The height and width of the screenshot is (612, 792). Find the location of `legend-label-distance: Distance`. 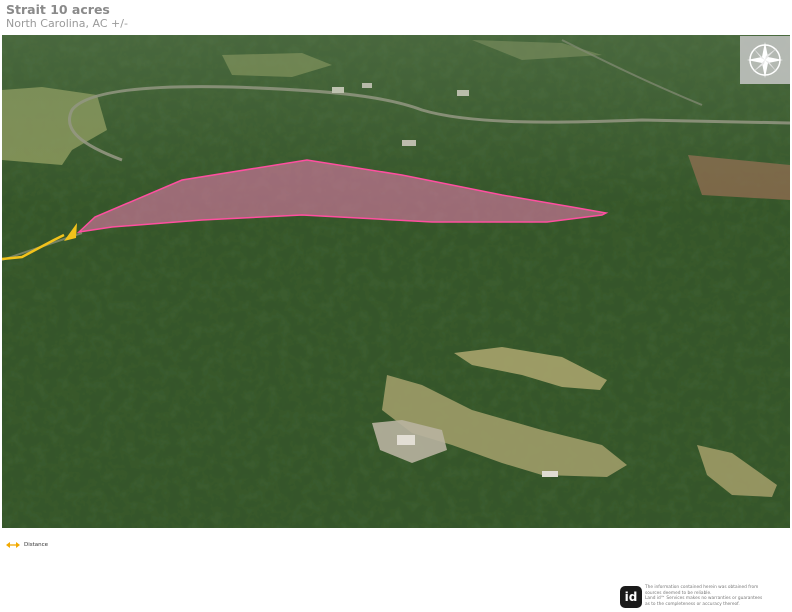

legend-label-distance: Distance is located at coordinates (36, 545).